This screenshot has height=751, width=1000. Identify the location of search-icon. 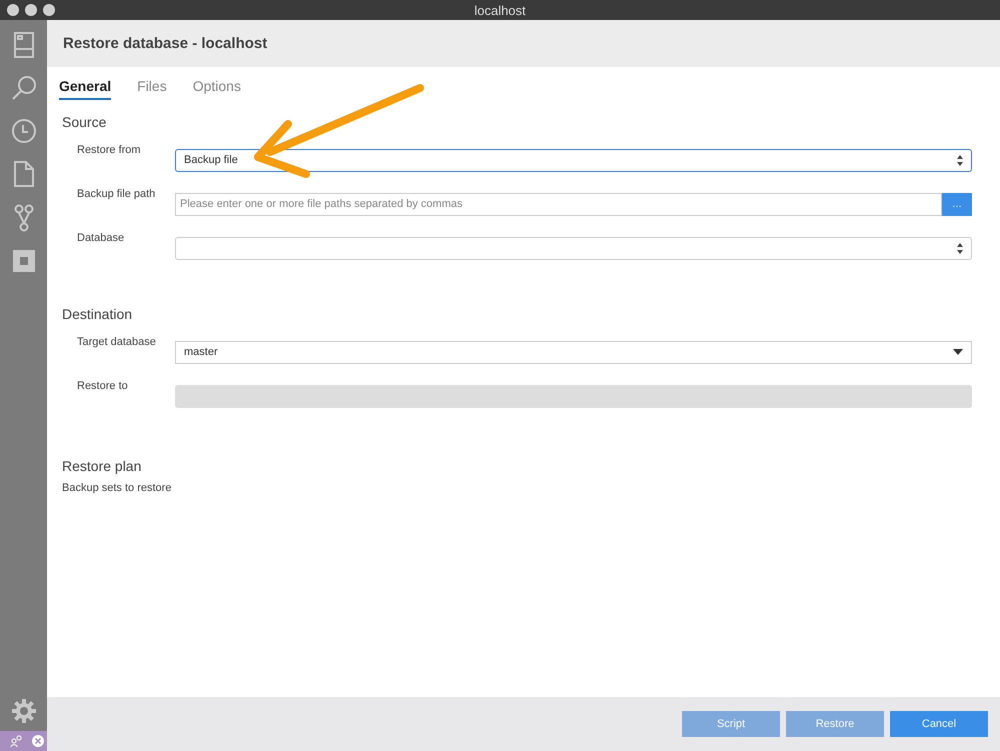
(23, 88).